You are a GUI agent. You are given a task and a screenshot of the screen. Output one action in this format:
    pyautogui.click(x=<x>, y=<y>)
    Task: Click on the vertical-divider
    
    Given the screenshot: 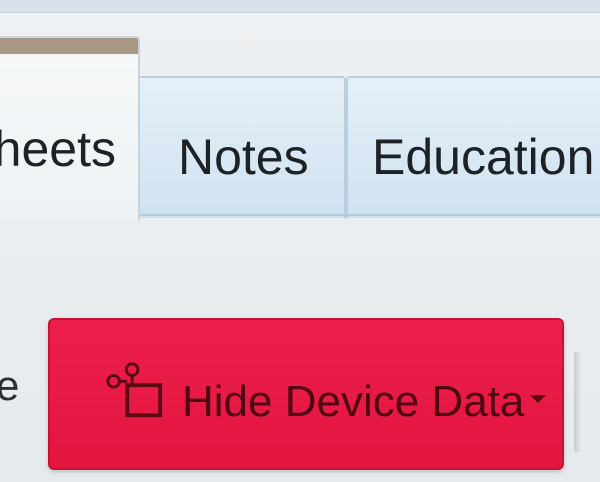 What is the action you would take?
    pyautogui.click(x=578, y=402)
    